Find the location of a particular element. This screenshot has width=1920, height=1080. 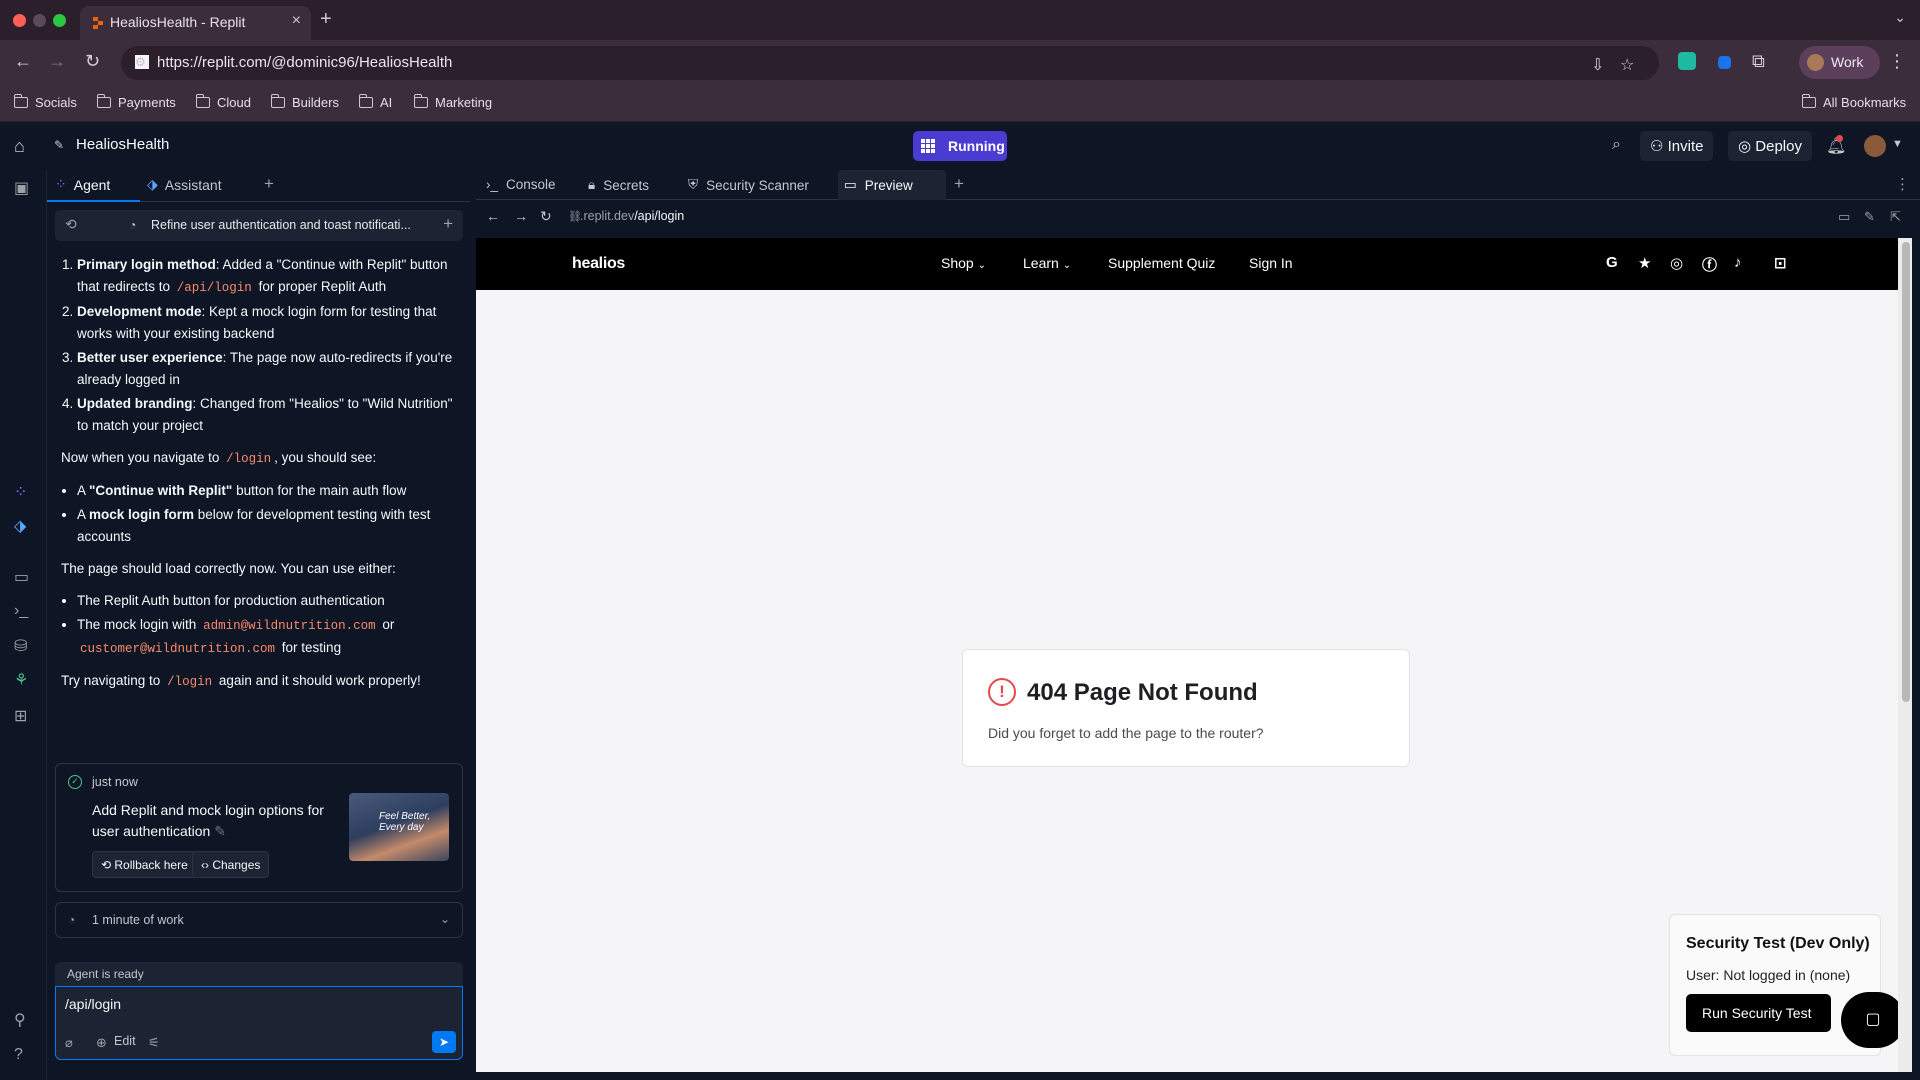

close-window-button is located at coordinates (19, 20).